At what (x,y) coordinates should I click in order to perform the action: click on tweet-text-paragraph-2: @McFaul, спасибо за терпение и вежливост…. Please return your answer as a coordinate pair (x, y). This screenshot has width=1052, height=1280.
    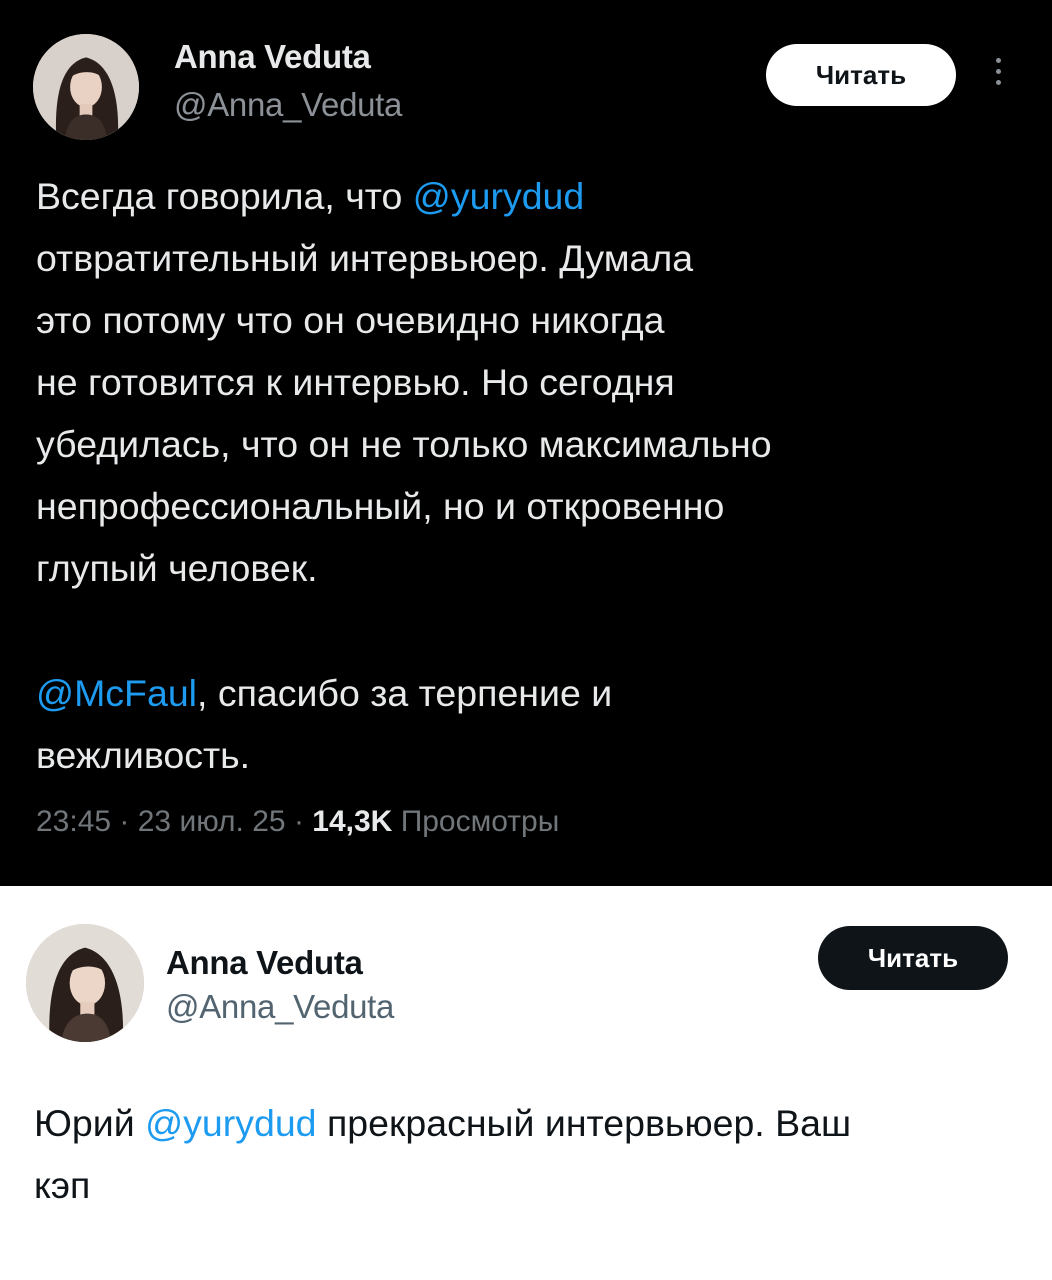
    Looking at the image, I should click on (324, 724).